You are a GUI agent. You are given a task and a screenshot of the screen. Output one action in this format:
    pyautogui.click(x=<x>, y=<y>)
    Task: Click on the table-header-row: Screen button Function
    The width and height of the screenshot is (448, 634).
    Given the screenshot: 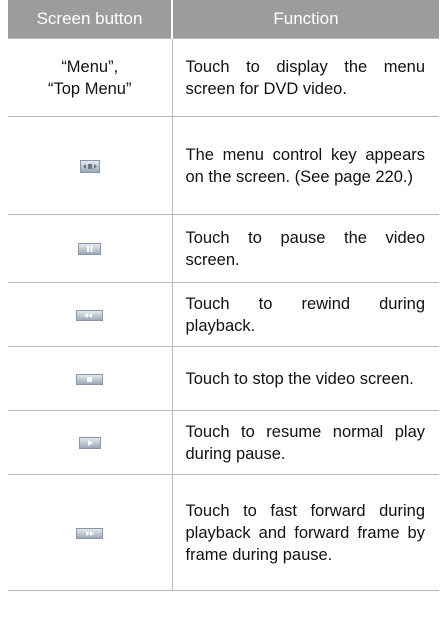 What is the action you would take?
    pyautogui.click(x=223, y=19)
    